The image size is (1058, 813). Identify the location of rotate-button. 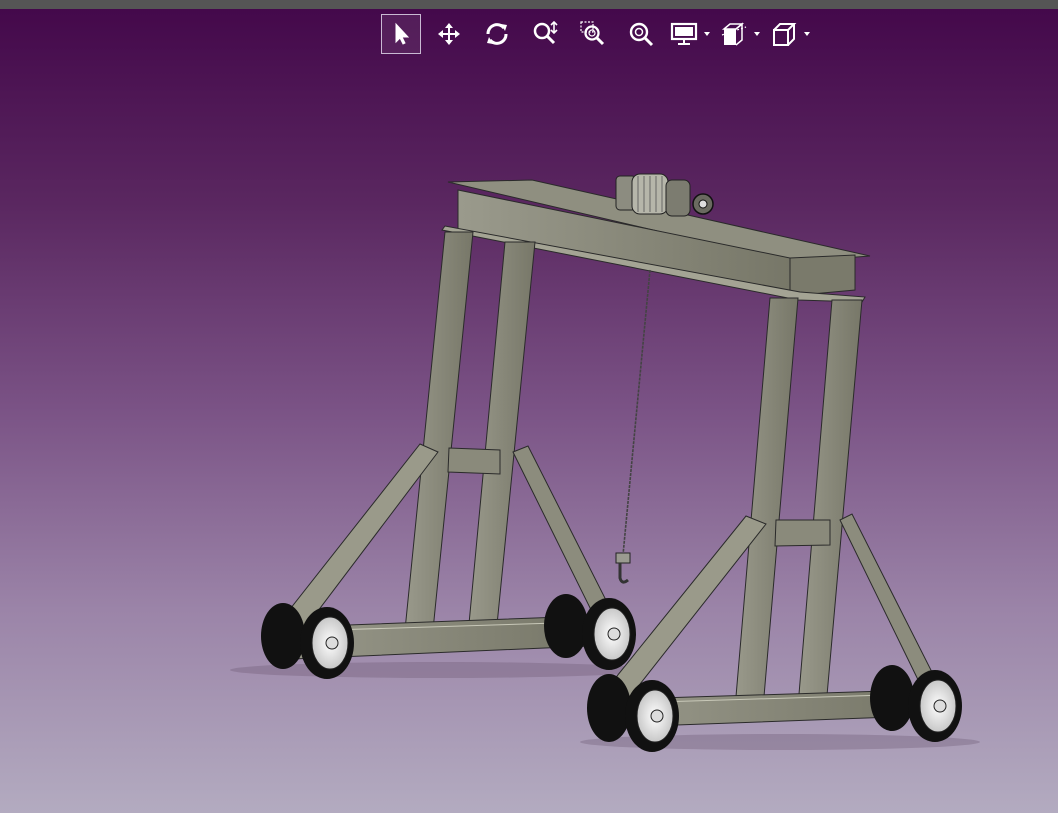
(497, 34).